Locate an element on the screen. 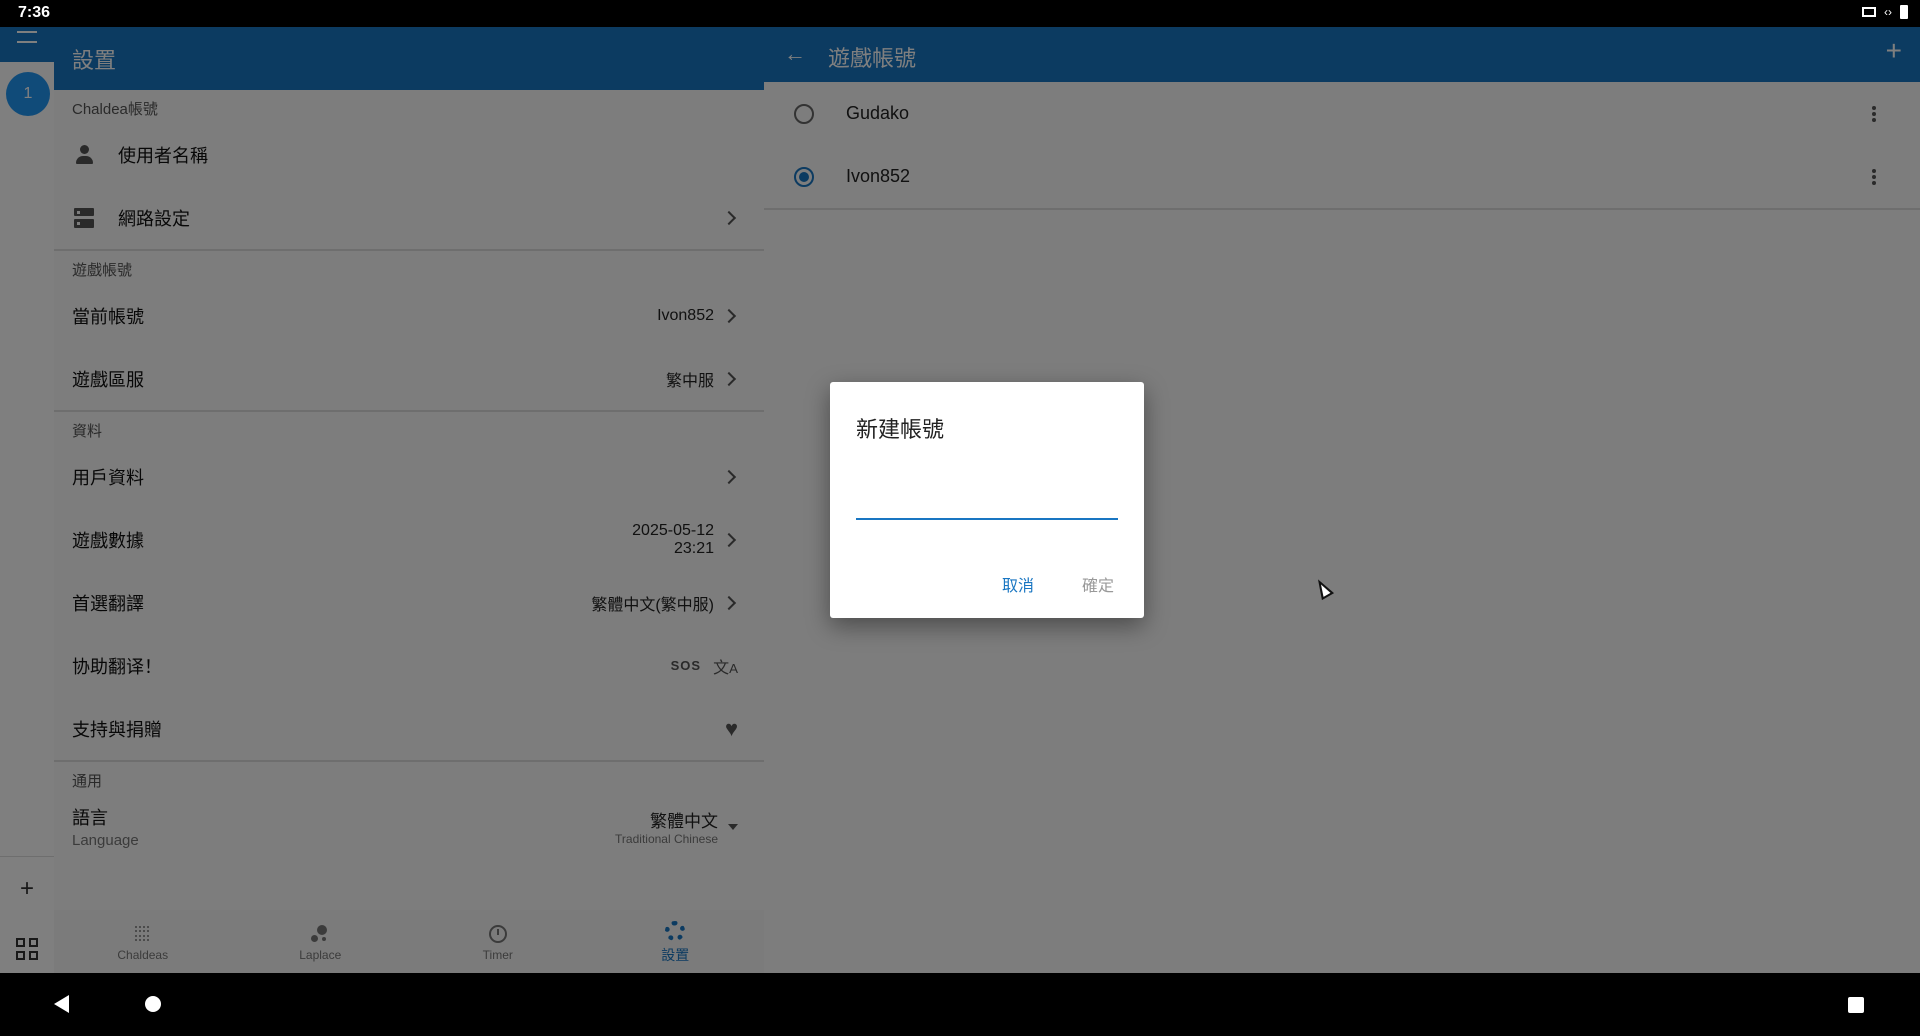  account-name-input is located at coordinates (987, 505).